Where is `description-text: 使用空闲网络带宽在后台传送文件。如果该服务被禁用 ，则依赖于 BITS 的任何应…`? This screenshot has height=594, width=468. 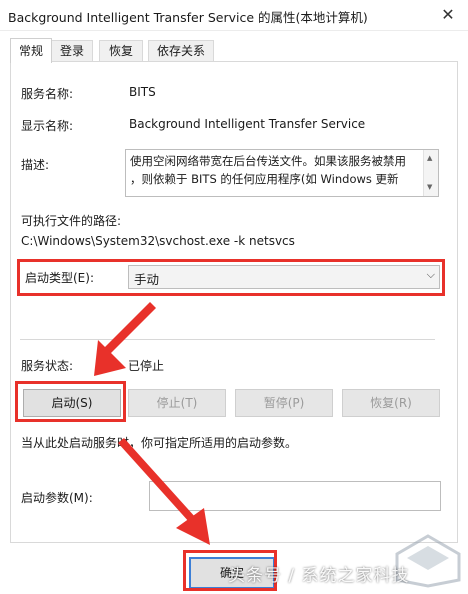
description-text: 使用空闲网络带宽在后台传送文件。如果该服务被禁用 ，则依赖于 BITS 的任何应… is located at coordinates (275, 170).